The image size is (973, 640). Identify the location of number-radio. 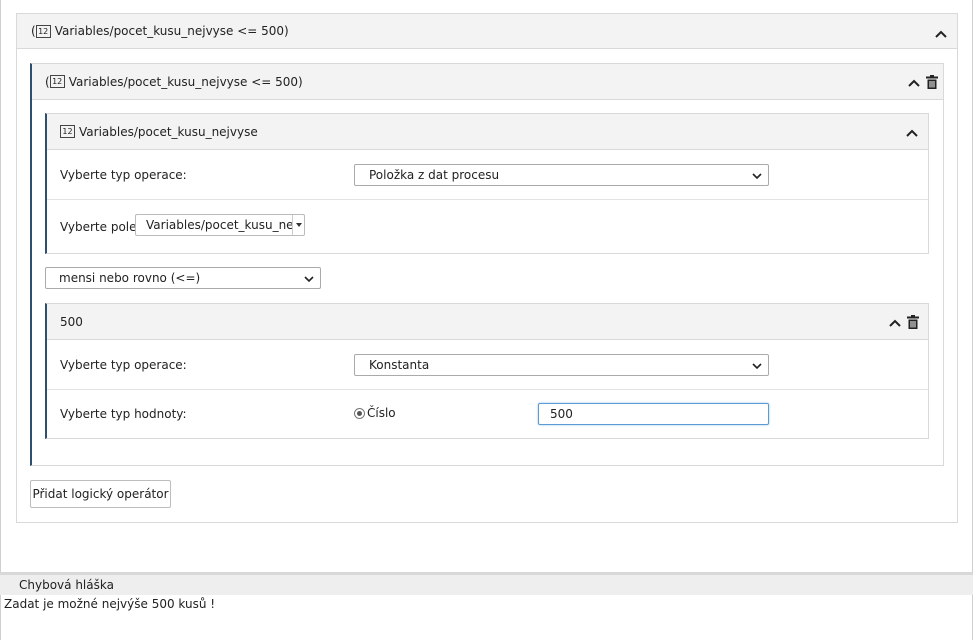
(359, 413).